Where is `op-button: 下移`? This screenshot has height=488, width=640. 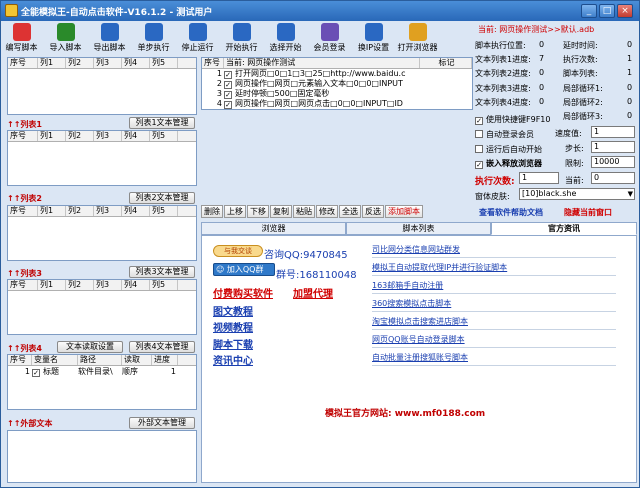
op-button: 下移 is located at coordinates (258, 211).